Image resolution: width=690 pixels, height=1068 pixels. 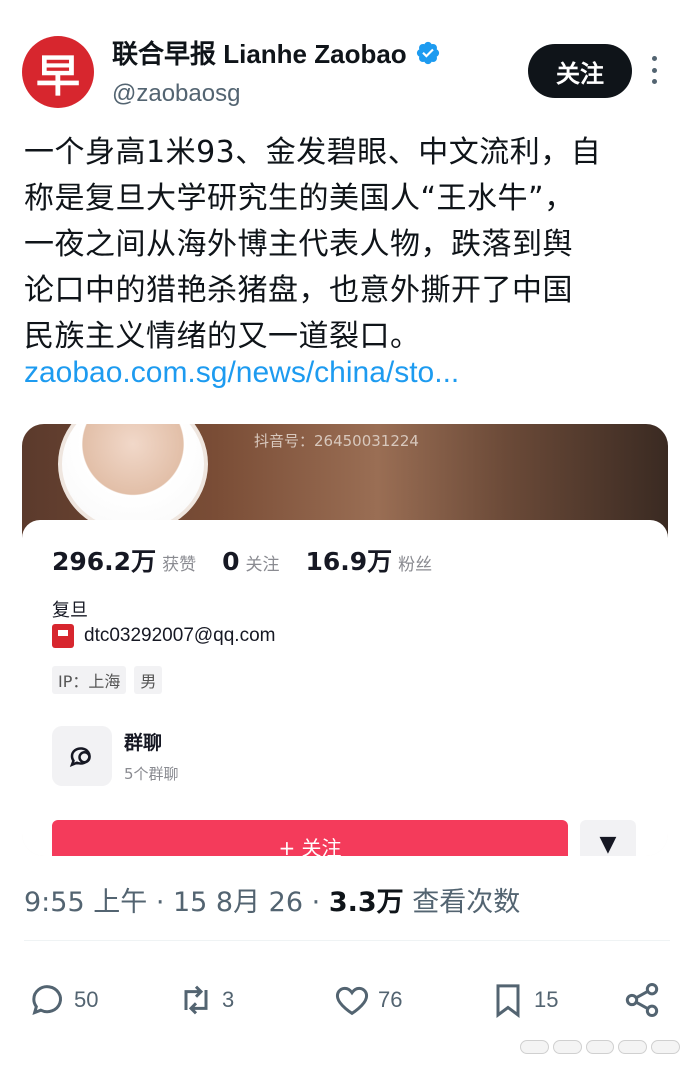 I want to click on more-vertical-icon, so click(x=654, y=70).